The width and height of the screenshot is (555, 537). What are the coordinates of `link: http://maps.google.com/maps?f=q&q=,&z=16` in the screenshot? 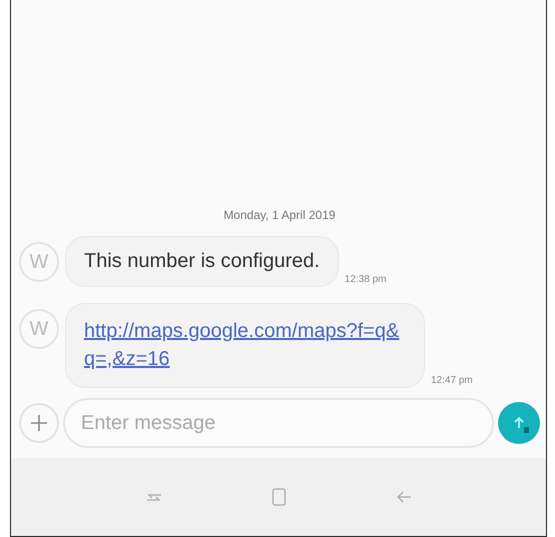 It's located at (245, 345).